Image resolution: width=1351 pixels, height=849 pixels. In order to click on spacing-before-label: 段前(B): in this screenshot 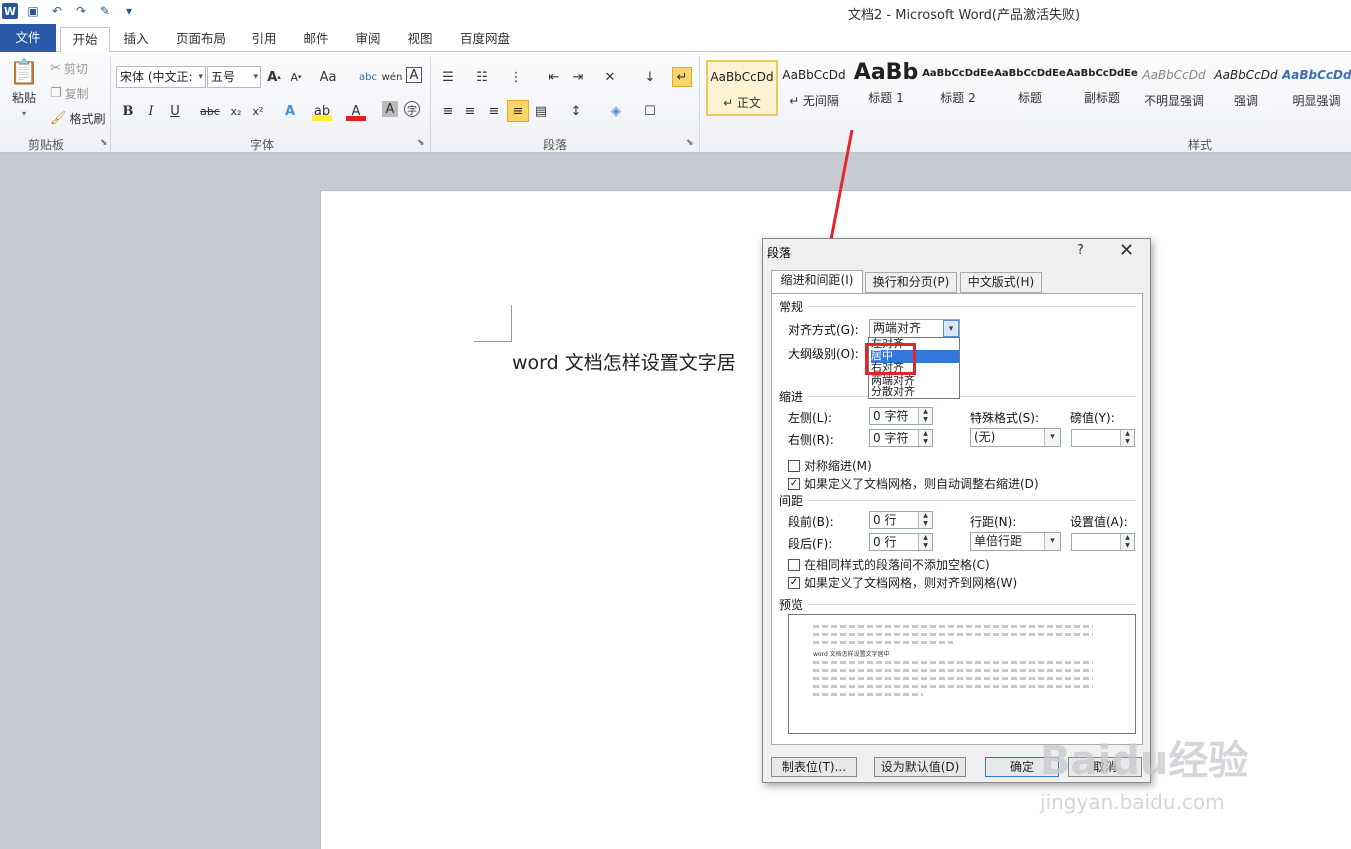, I will do `click(811, 522)`.